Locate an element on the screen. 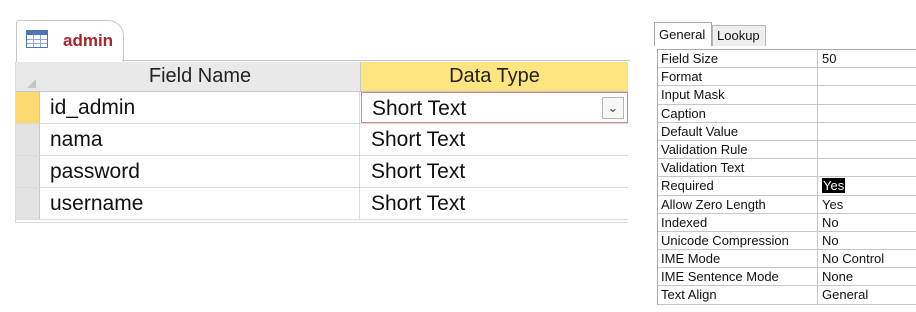 The width and height of the screenshot is (916, 312). property-row: Validation Text is located at coordinates (787, 168).